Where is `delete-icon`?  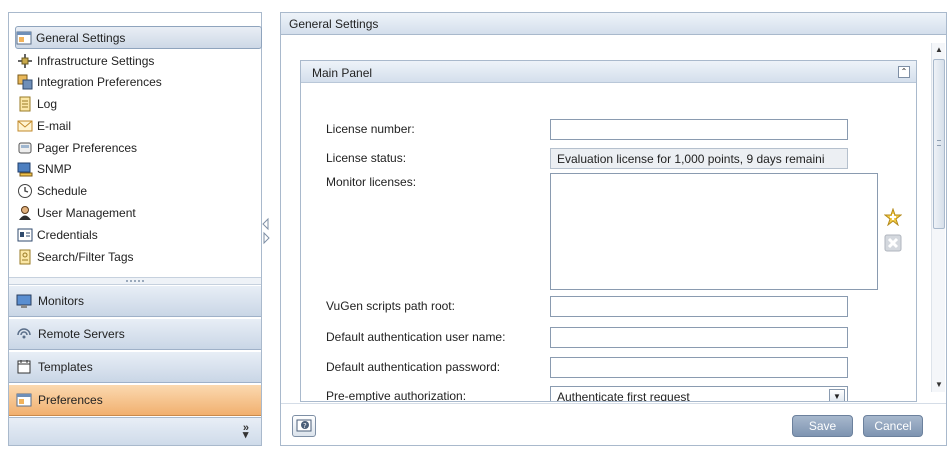
delete-icon is located at coordinates (893, 244).